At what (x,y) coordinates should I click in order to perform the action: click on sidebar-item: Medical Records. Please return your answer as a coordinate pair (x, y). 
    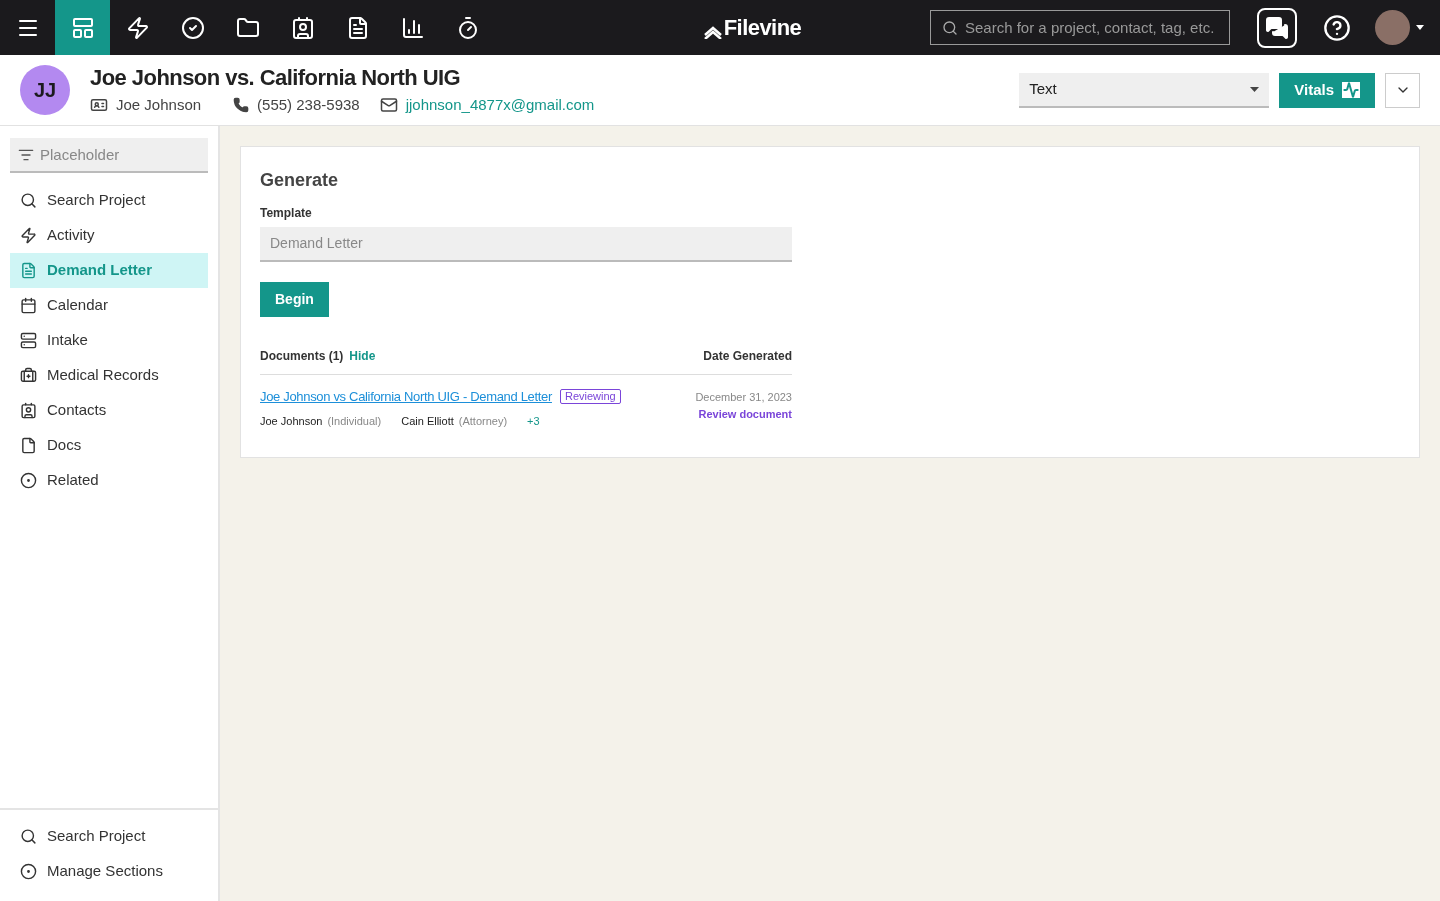
    Looking at the image, I should click on (109, 375).